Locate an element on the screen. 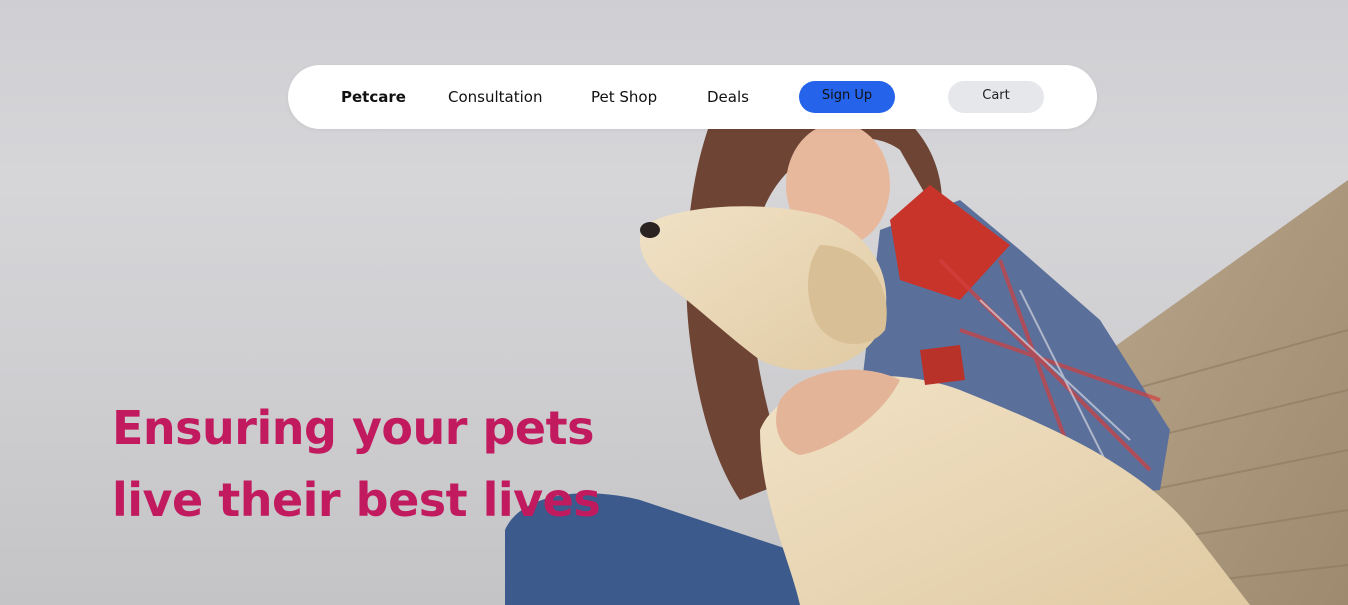 The width and height of the screenshot is (1348, 605). hero-headline: Ensuring your pets live their best lives is located at coordinates (356, 464).